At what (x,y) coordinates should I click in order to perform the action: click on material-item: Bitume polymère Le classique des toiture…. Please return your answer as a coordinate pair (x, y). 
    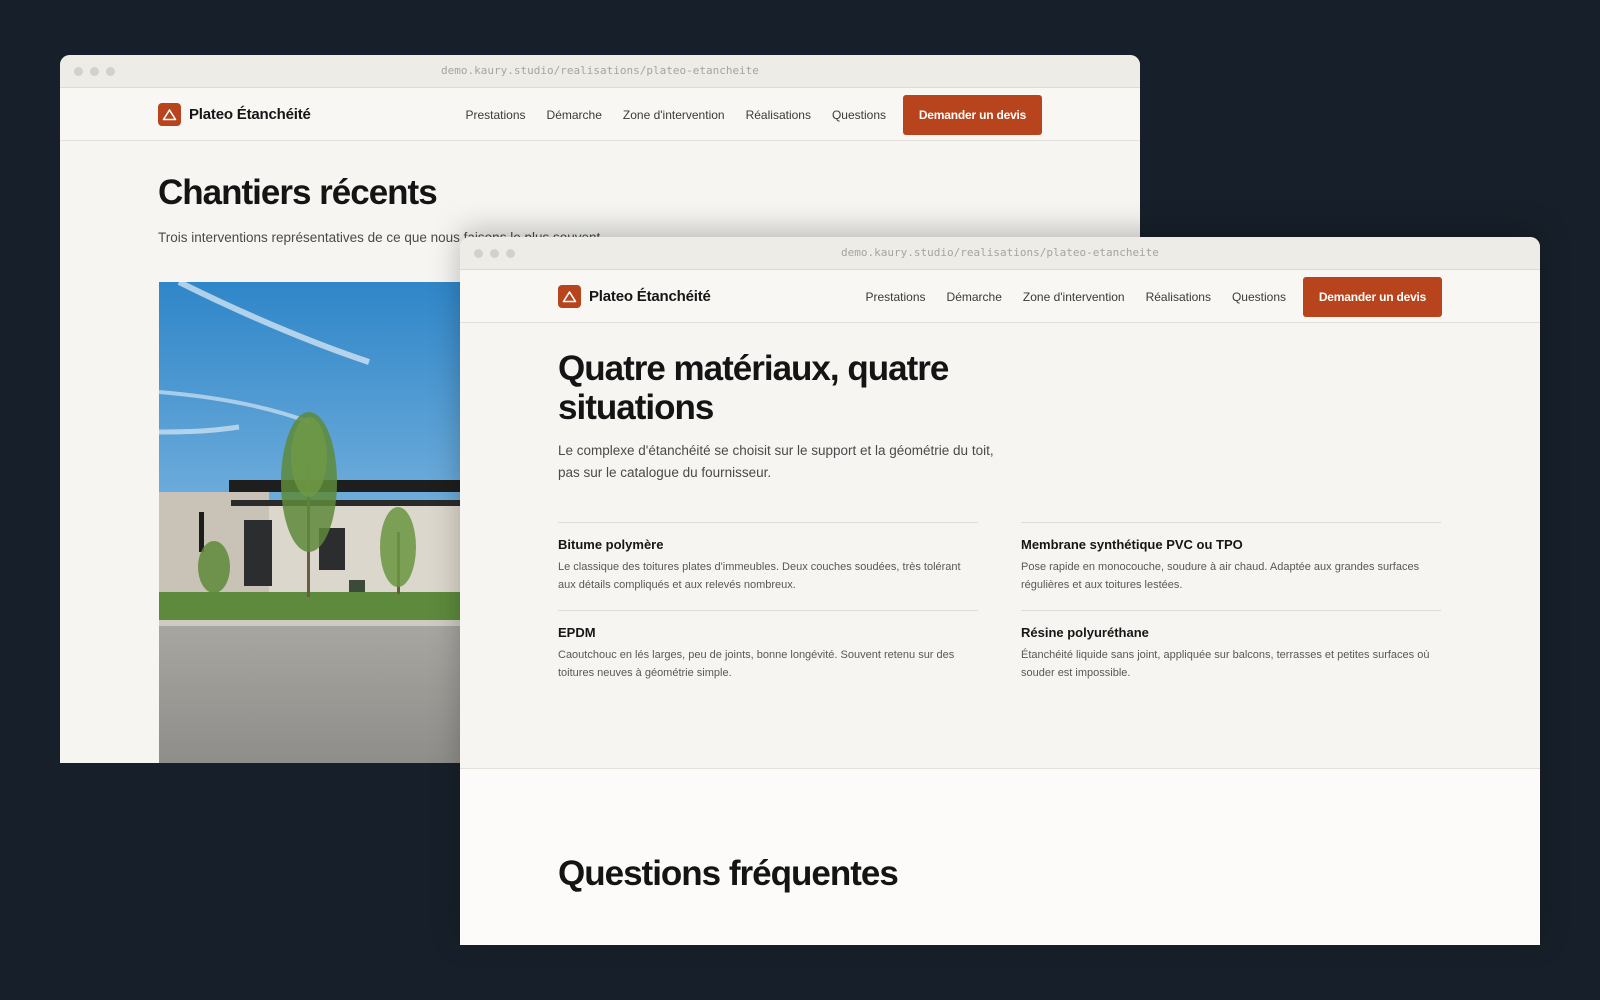
    Looking at the image, I should click on (768, 566).